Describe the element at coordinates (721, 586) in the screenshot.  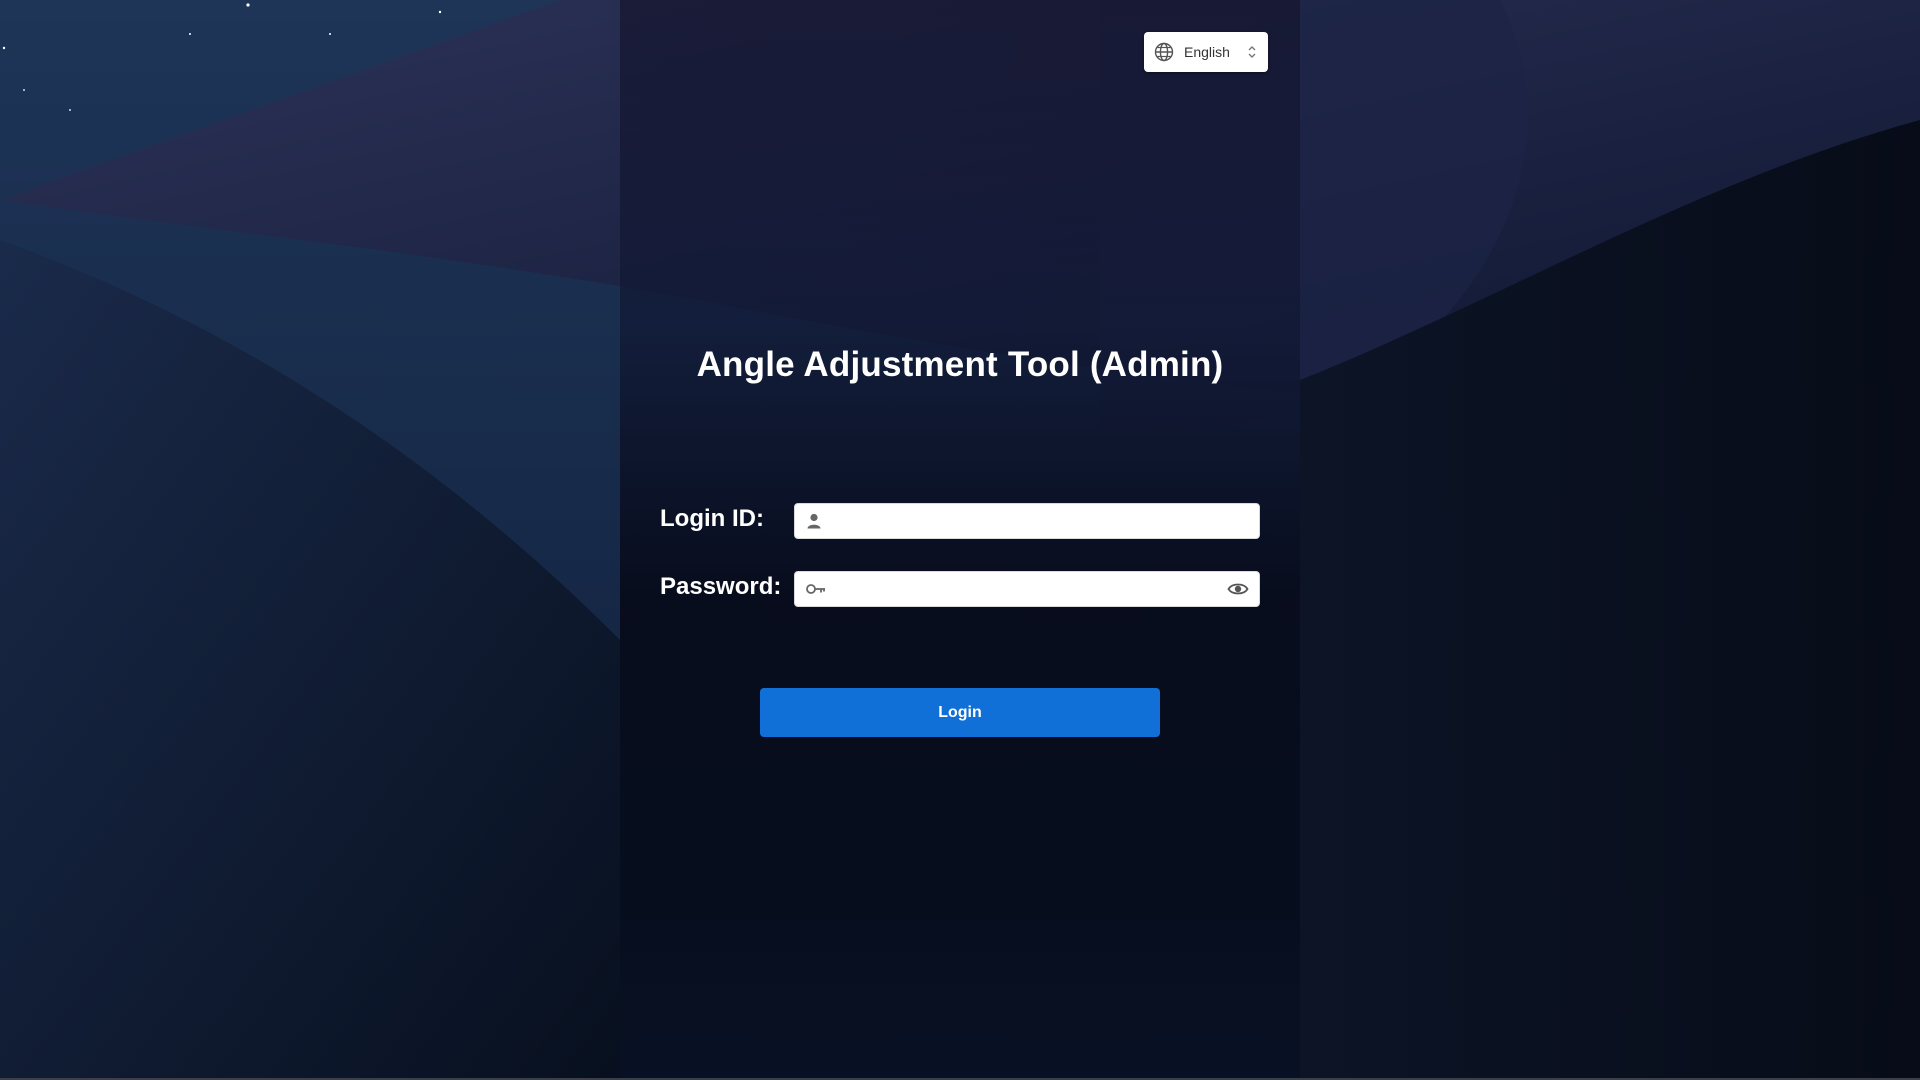
I see `password-label: Password:` at that location.